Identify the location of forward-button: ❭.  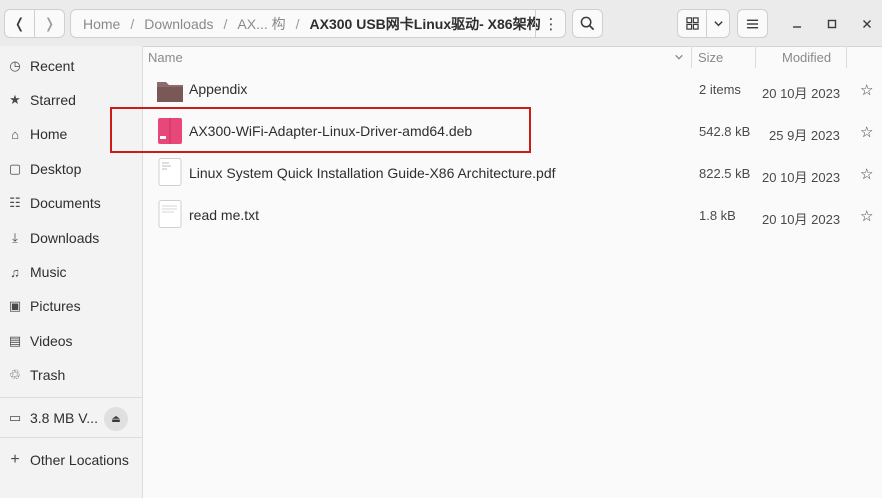
(49, 23).